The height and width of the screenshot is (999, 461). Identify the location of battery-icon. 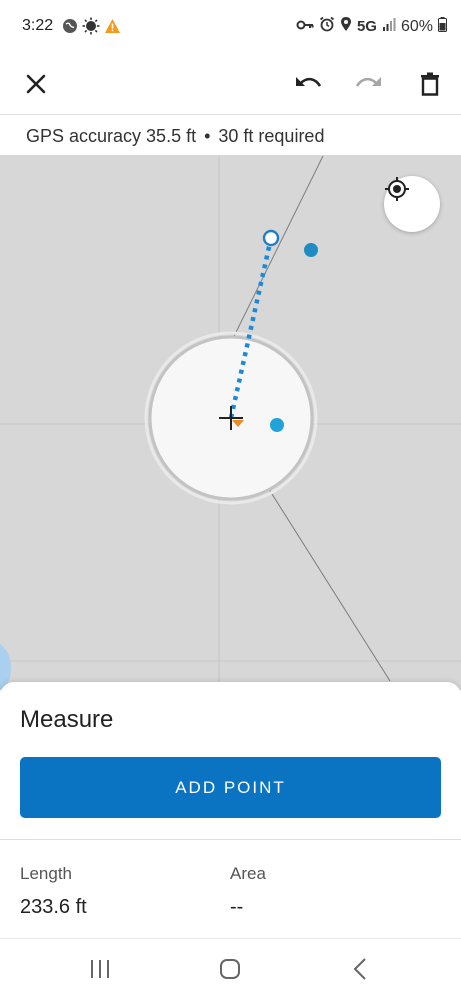
(442, 26).